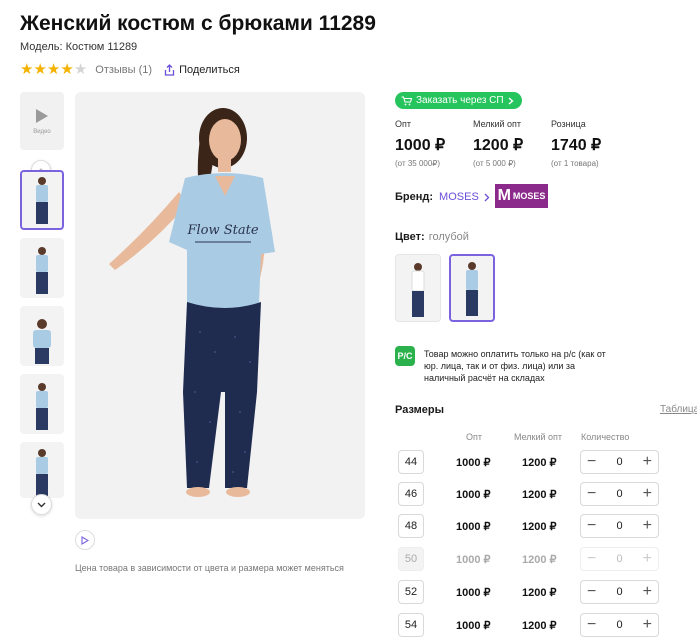  I want to click on price-tier-label: Опт, so click(403, 124).